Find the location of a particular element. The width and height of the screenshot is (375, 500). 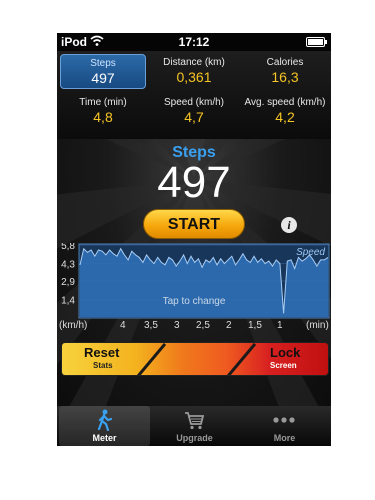

x-tick-label: 1 is located at coordinates (280, 325).